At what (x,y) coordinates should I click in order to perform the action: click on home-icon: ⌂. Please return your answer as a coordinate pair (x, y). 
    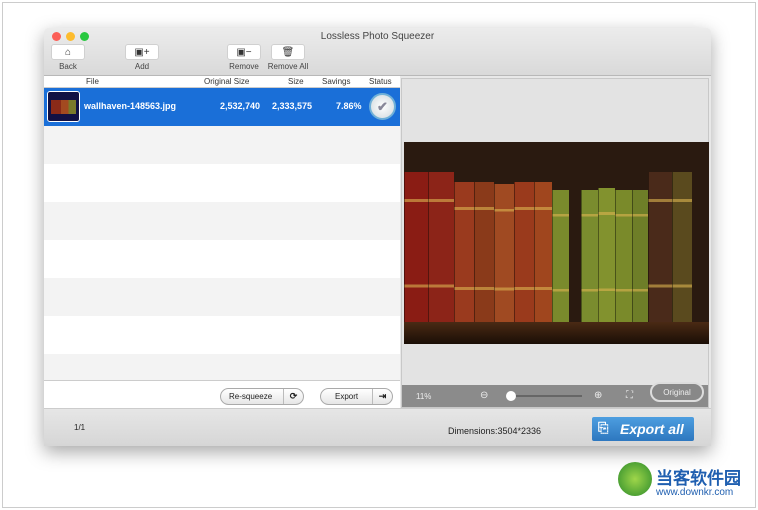
    Looking at the image, I should click on (68, 52).